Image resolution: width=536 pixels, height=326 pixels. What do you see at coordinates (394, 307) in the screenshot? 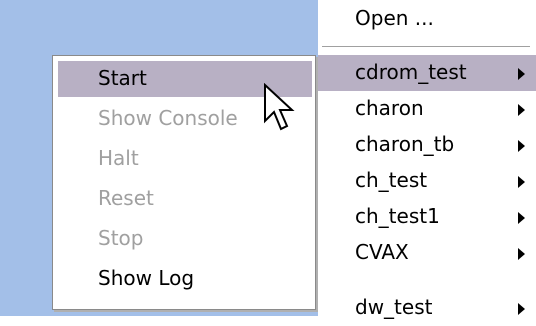
I see `menu-item-label: dw_test` at bounding box center [394, 307].